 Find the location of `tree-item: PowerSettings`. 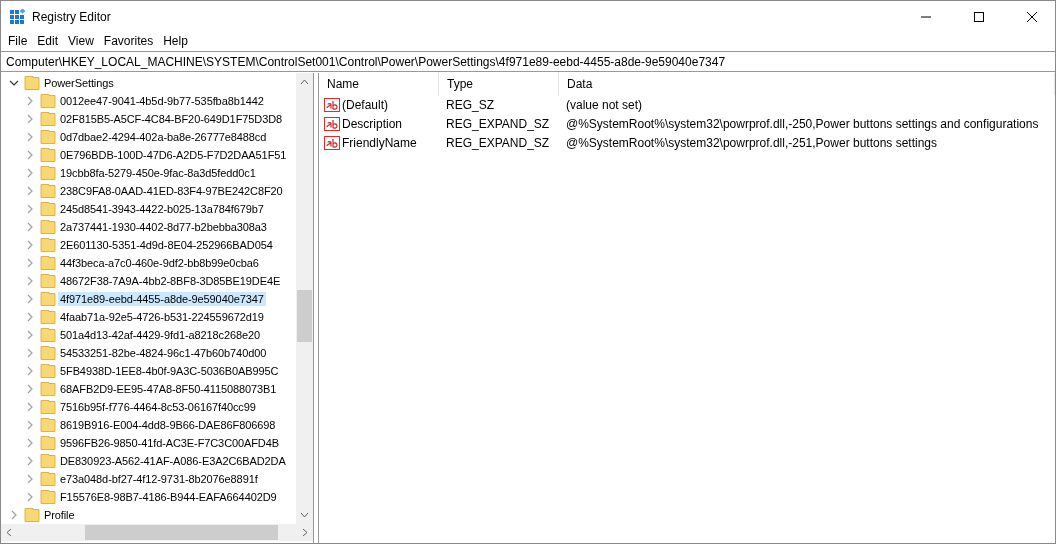

tree-item: PowerSettings is located at coordinates (79, 83).